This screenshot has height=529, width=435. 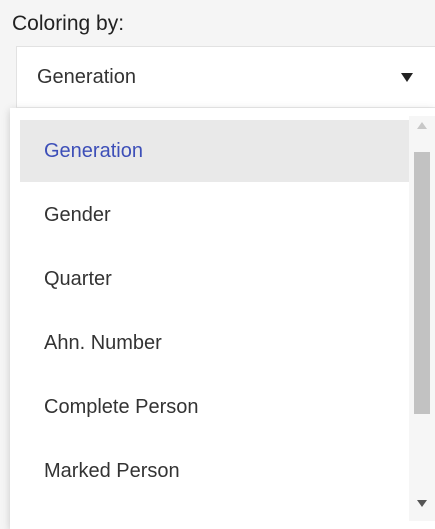 I want to click on coloring-select: Generation, so click(x=225, y=77).